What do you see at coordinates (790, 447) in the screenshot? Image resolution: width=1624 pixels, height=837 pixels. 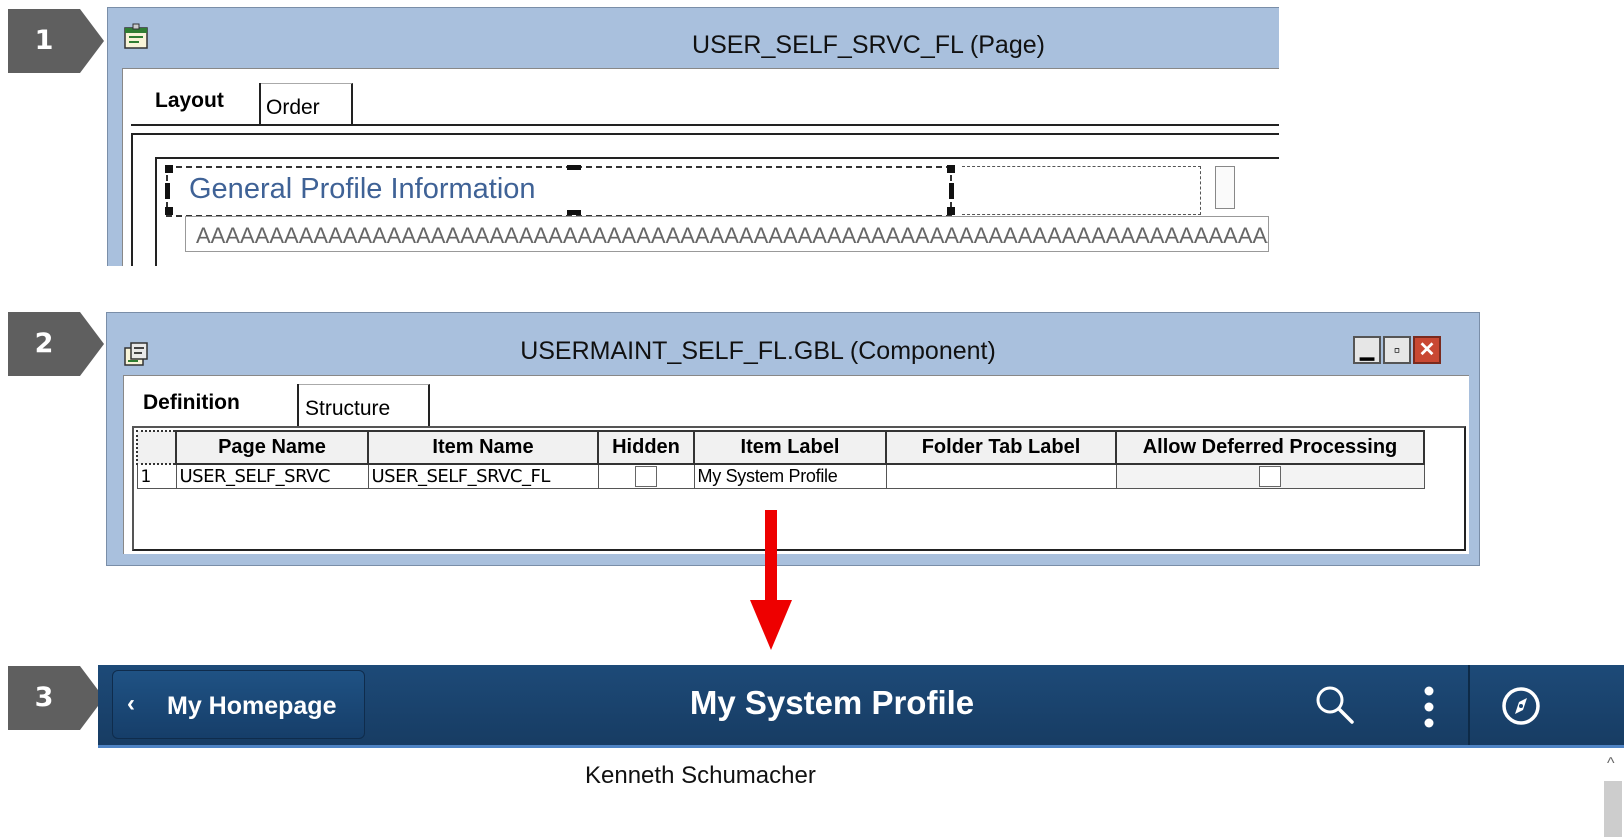 I see `column-header-item-label: Item Label` at bounding box center [790, 447].